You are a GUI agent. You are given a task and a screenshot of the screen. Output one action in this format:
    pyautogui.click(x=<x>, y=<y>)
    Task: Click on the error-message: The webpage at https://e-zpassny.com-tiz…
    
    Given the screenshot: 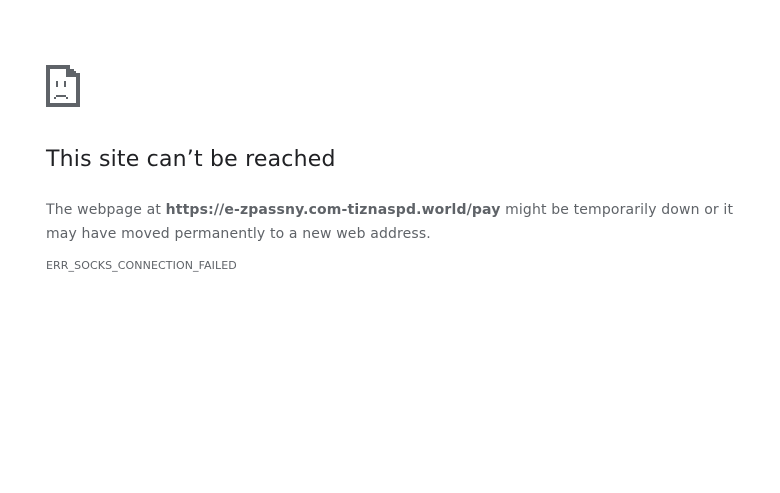 What is the action you would take?
    pyautogui.click(x=396, y=222)
    